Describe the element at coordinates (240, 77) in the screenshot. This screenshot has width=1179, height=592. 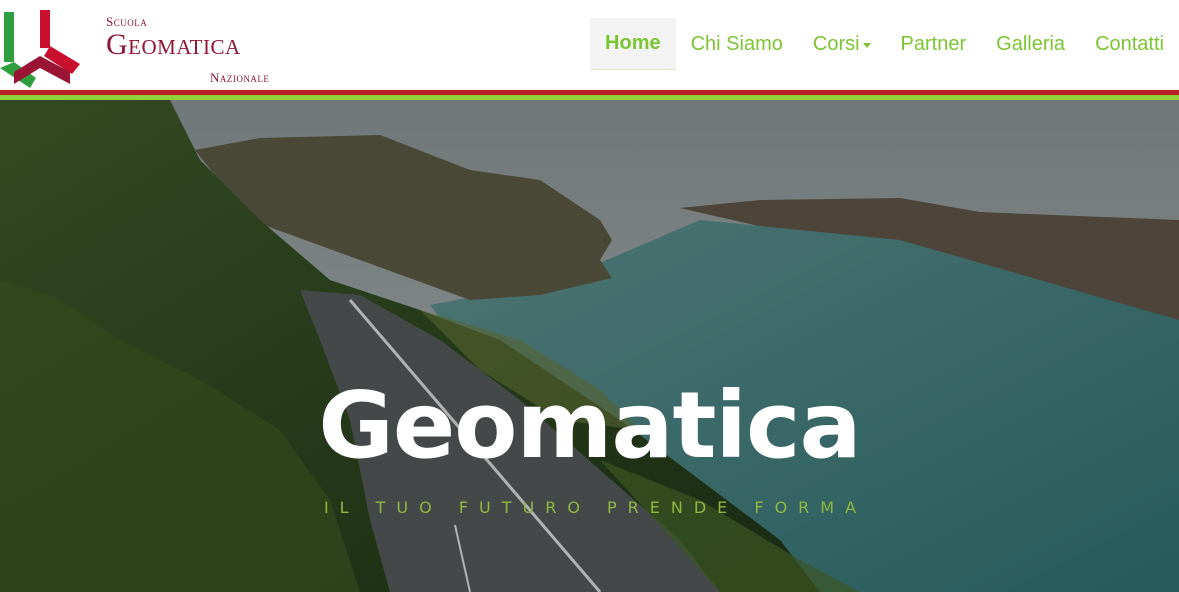
I see `logo-line-nazionale: Nazionale` at that location.